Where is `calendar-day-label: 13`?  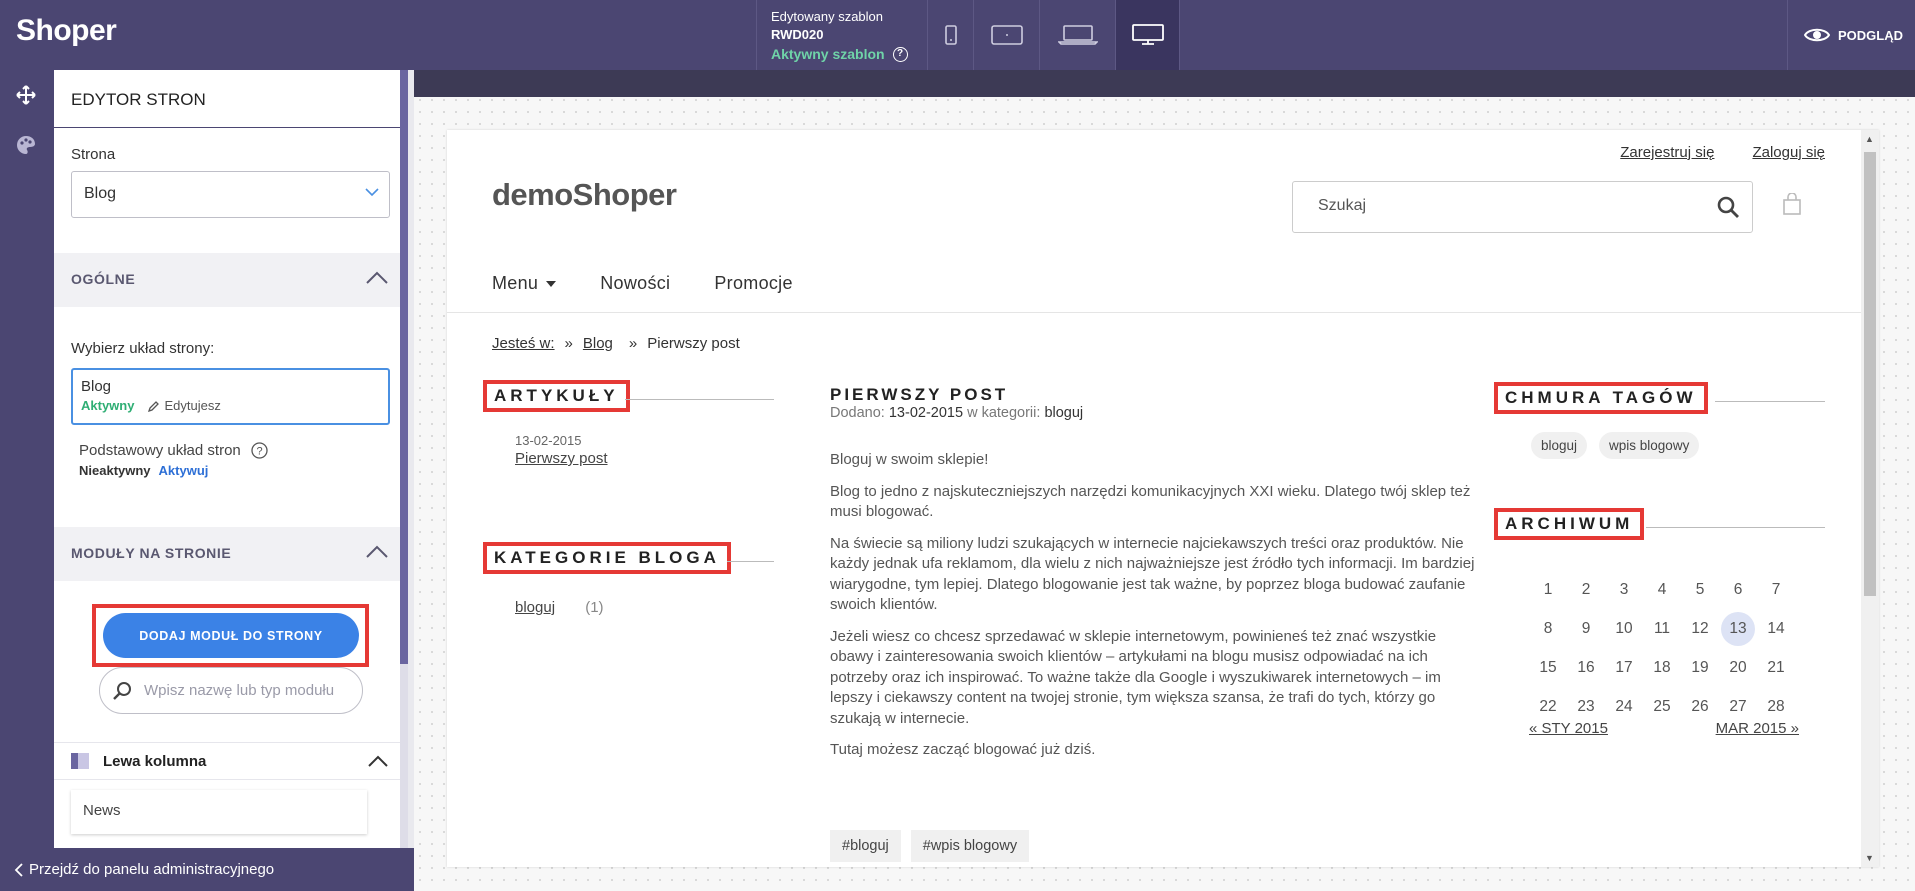
calendar-day-label: 13 is located at coordinates (1738, 628).